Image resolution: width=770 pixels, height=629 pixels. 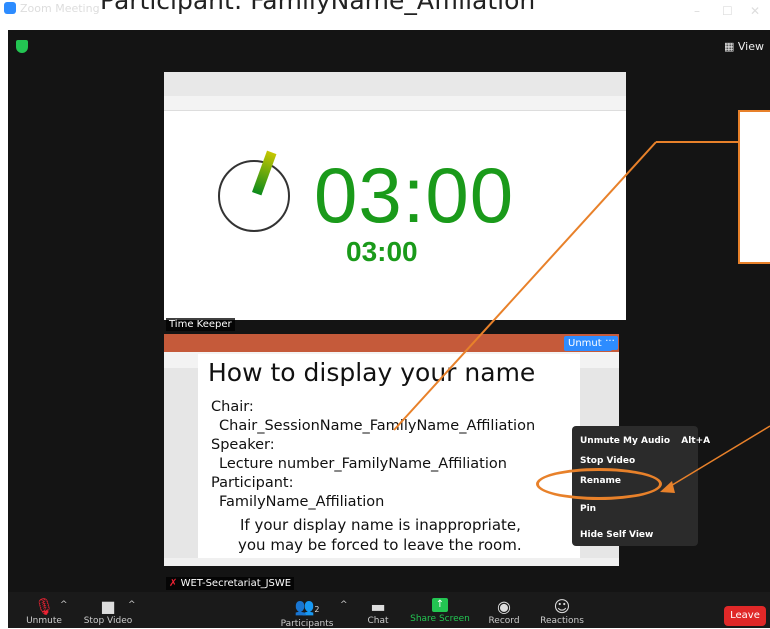 What do you see at coordinates (132, 605) in the screenshot?
I see `video-options-chevron-icon: ^` at bounding box center [132, 605].